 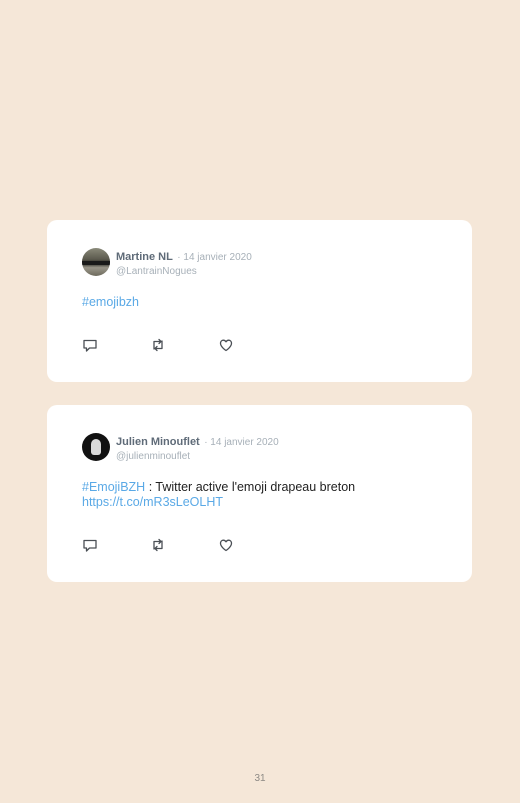 I want to click on tweet-url-link: https://t.co/mR3sLeOLHT, so click(x=152, y=502).